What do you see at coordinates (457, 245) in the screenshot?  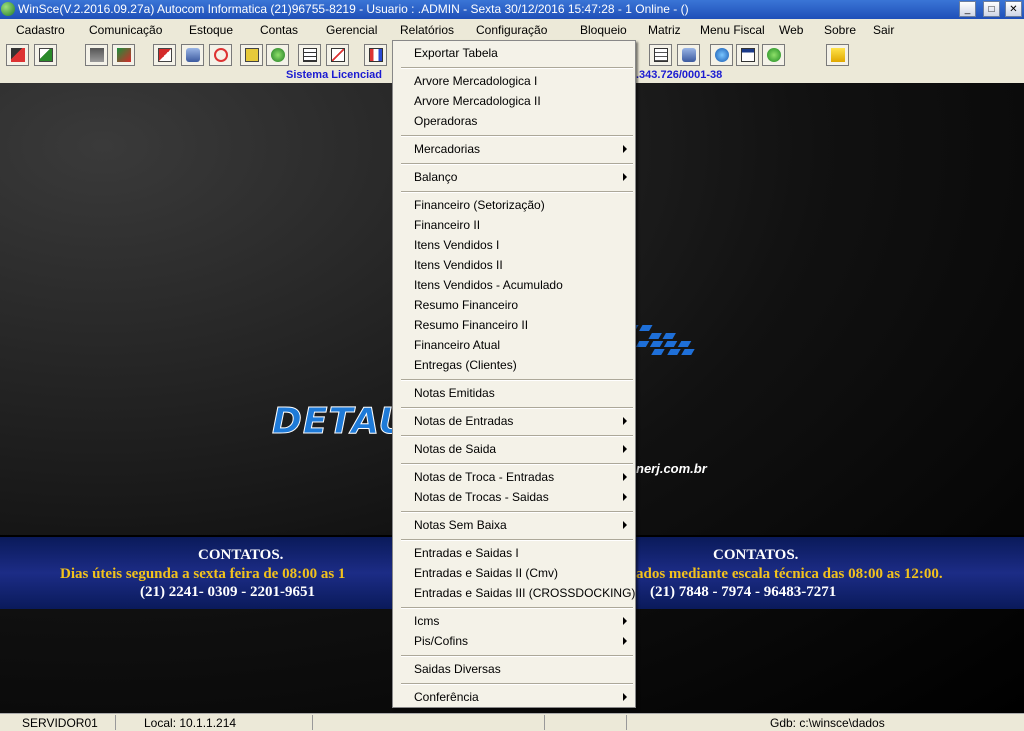 I see `menu-item-label: Itens Vendidos I` at bounding box center [457, 245].